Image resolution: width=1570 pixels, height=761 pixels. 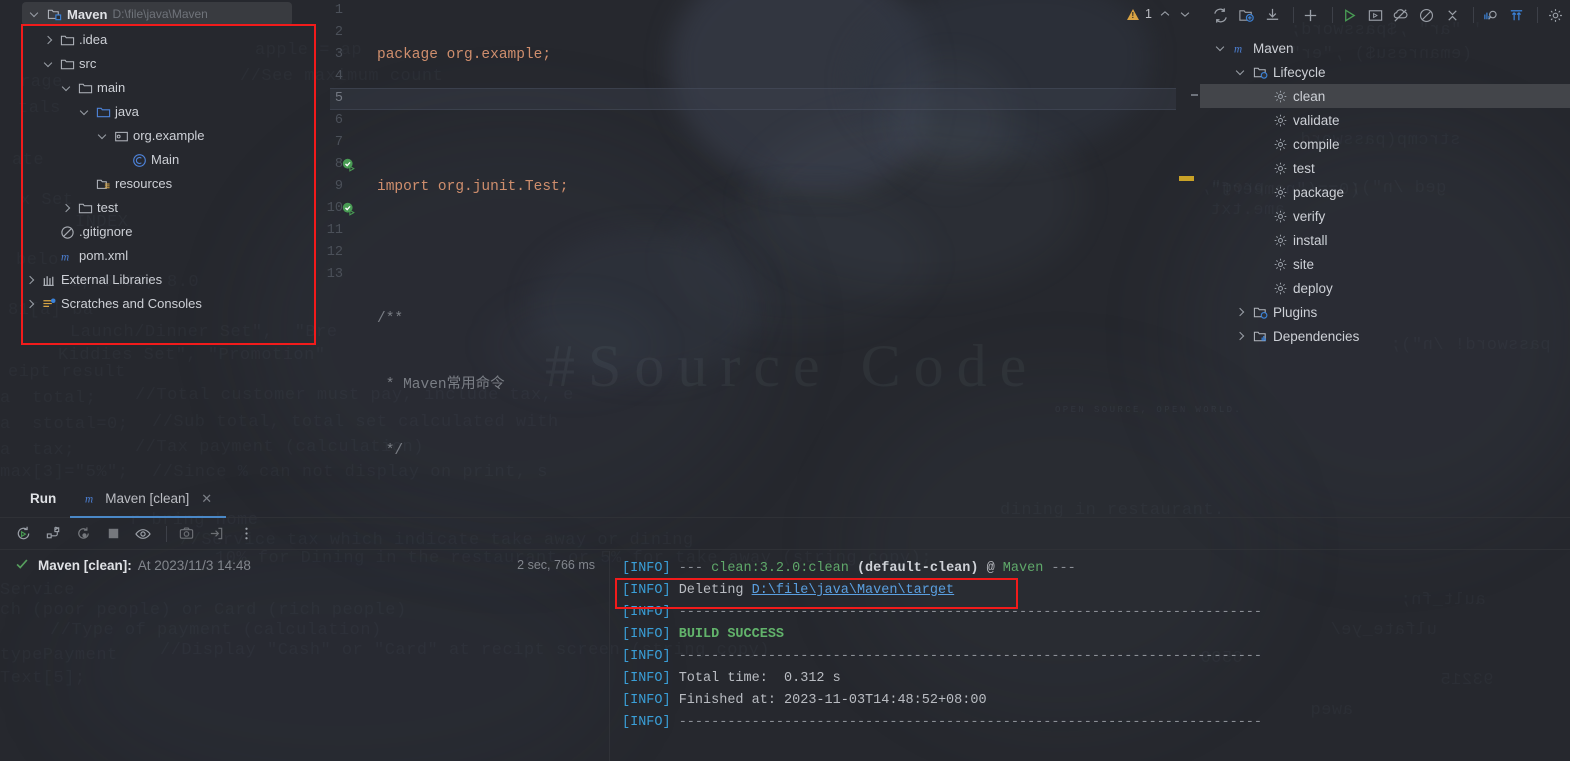 I want to click on project-tree-item: .idea, so click(x=155, y=40).